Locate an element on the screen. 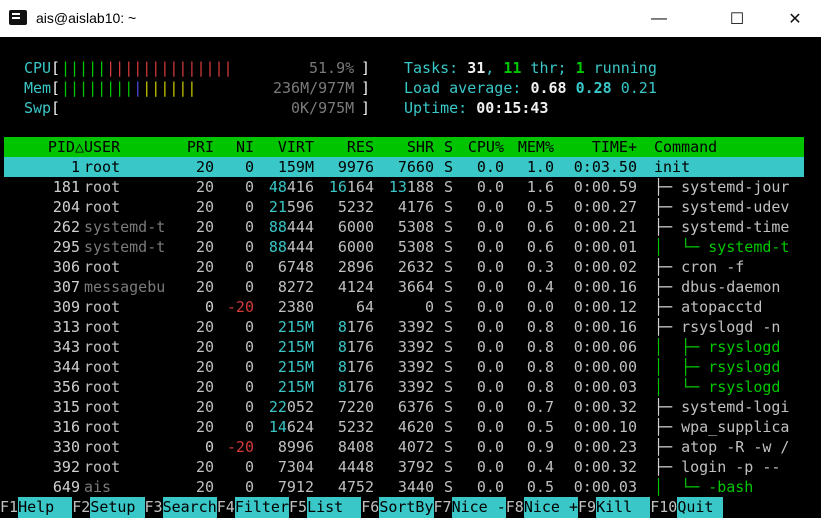  column-header-s: S is located at coordinates (448, 147).